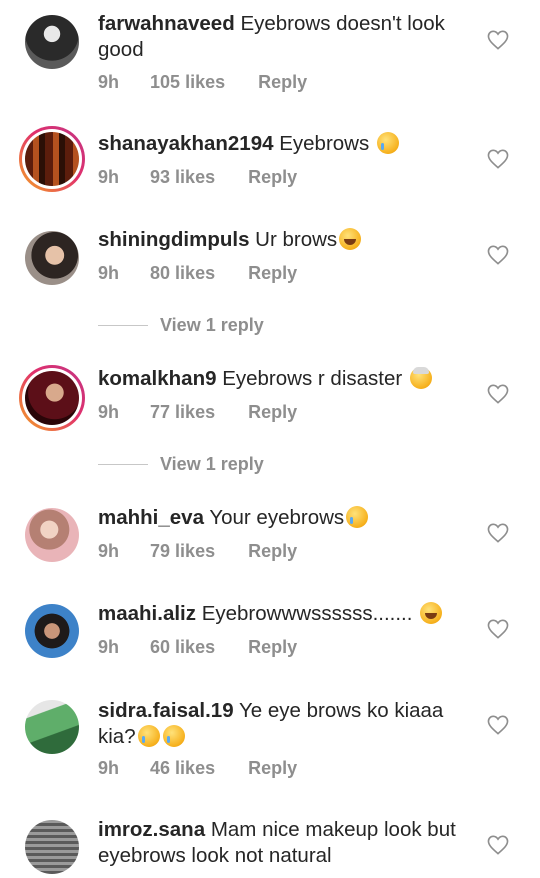 This screenshot has width=540, height=878. What do you see at coordinates (157, 378) in the screenshot?
I see `comment-username: komalkhan9` at bounding box center [157, 378].